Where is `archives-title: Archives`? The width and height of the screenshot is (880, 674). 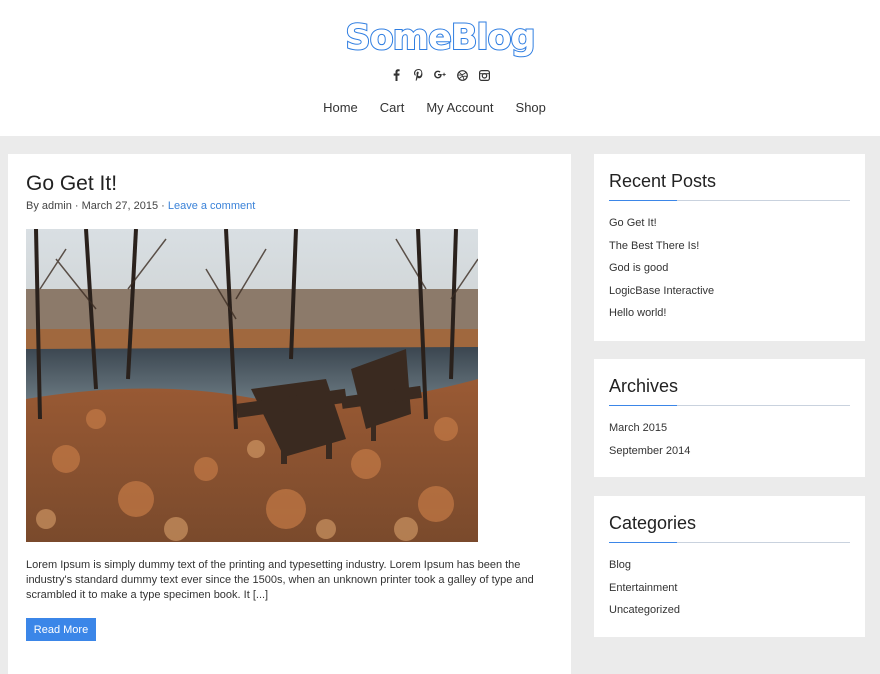 archives-title: Archives is located at coordinates (644, 386).